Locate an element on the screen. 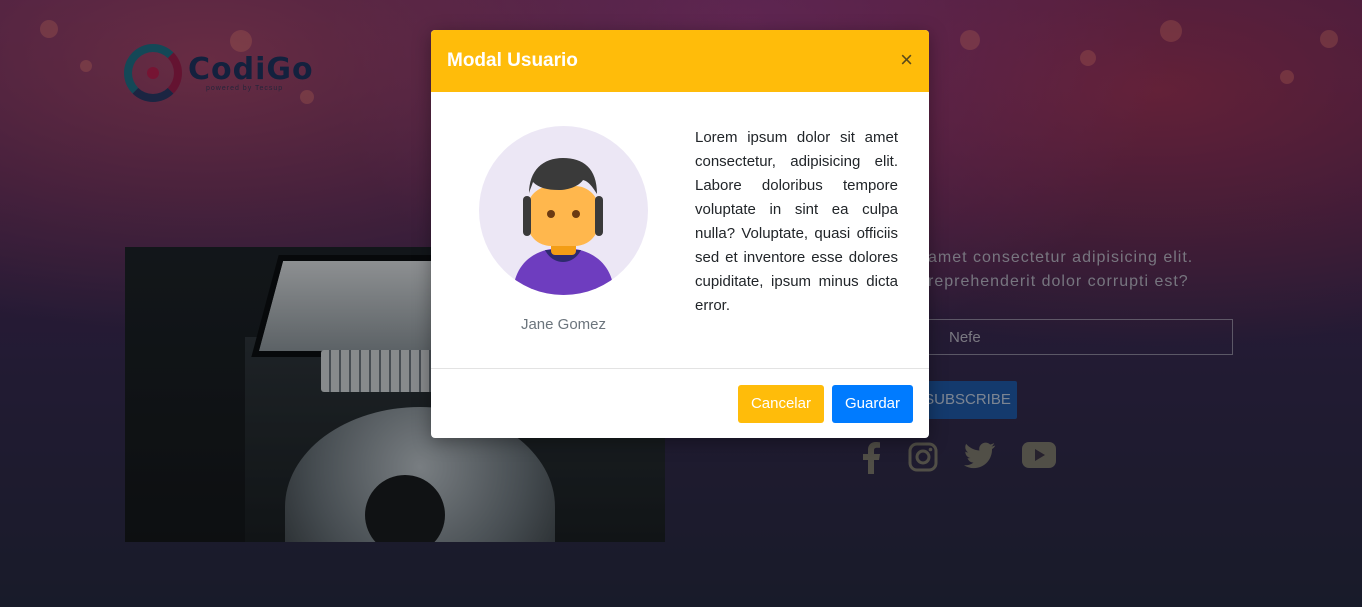 The image size is (1362, 607). cancel-button: Cancelar is located at coordinates (780, 403).